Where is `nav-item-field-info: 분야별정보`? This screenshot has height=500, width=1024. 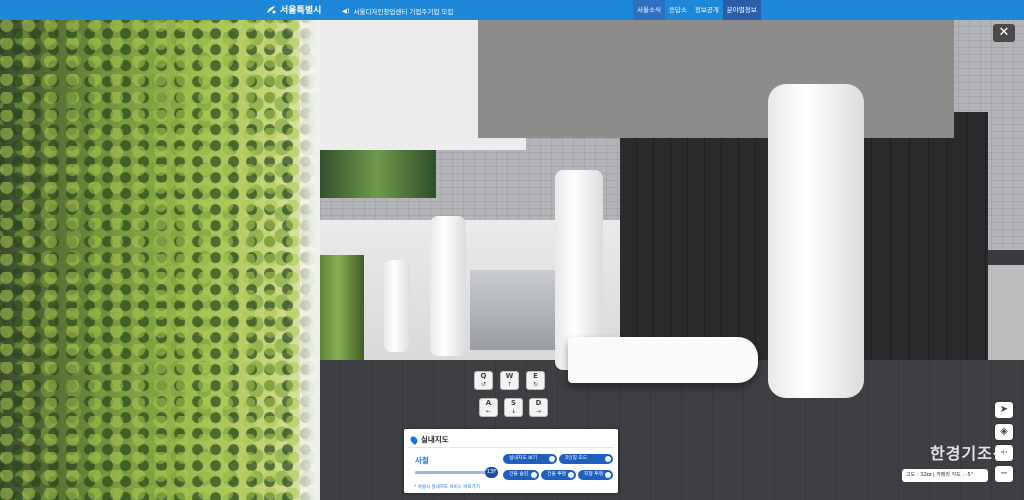
nav-item-field-info: 분야별정보 is located at coordinates (741, 10).